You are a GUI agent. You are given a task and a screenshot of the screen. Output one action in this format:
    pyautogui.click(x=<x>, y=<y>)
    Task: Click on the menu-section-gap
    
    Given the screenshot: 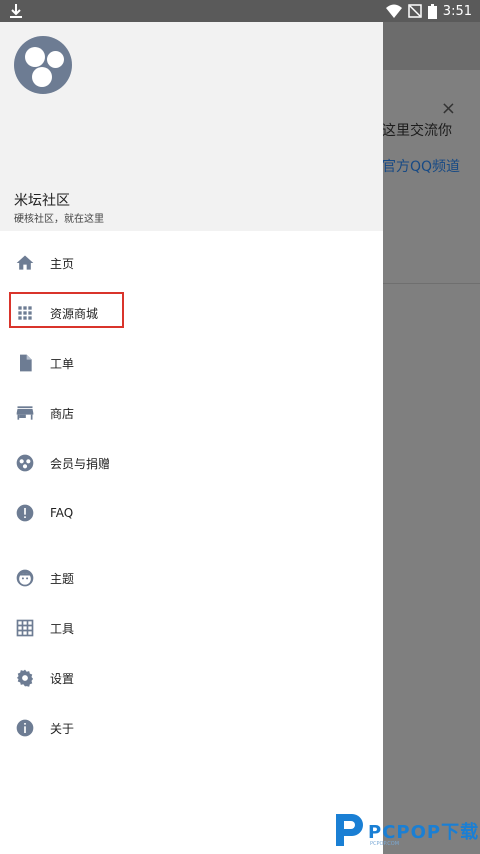 What is the action you would take?
    pyautogui.click(x=191, y=545)
    